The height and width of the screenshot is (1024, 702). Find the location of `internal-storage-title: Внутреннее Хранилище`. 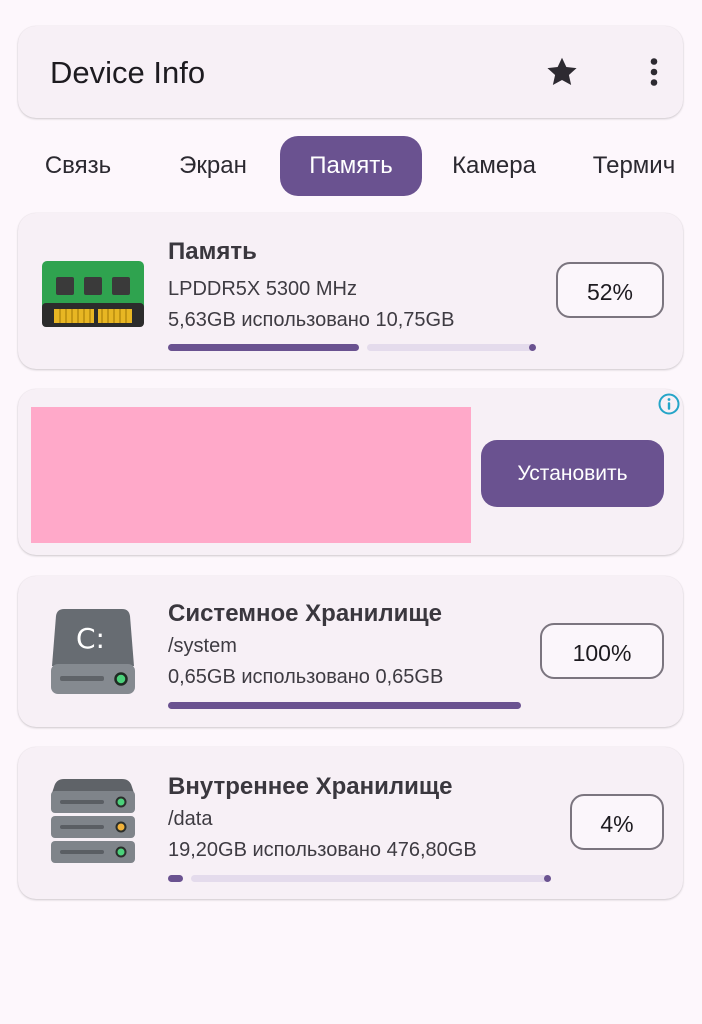

internal-storage-title: Внутреннее Хранилище is located at coordinates (310, 786).